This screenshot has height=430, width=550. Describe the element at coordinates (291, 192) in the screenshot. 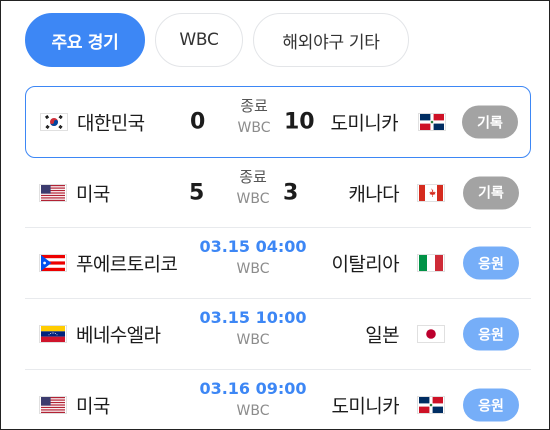

I see `away-score: 3` at that location.